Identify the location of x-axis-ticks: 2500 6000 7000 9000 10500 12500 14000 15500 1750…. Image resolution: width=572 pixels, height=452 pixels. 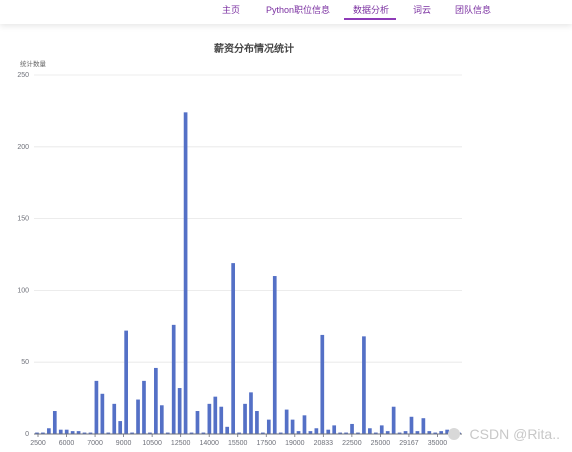
(238, 440).